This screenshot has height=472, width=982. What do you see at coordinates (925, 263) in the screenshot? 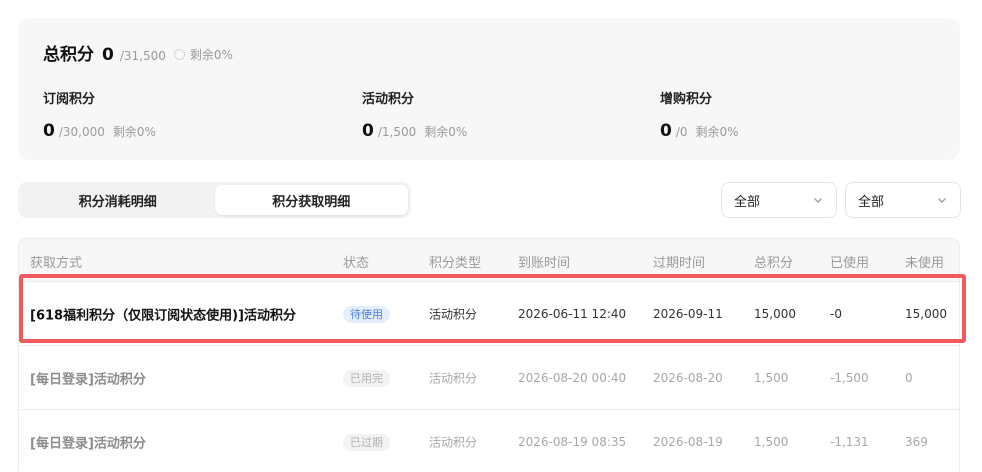
I see `column-header-unused: 未使用` at bounding box center [925, 263].